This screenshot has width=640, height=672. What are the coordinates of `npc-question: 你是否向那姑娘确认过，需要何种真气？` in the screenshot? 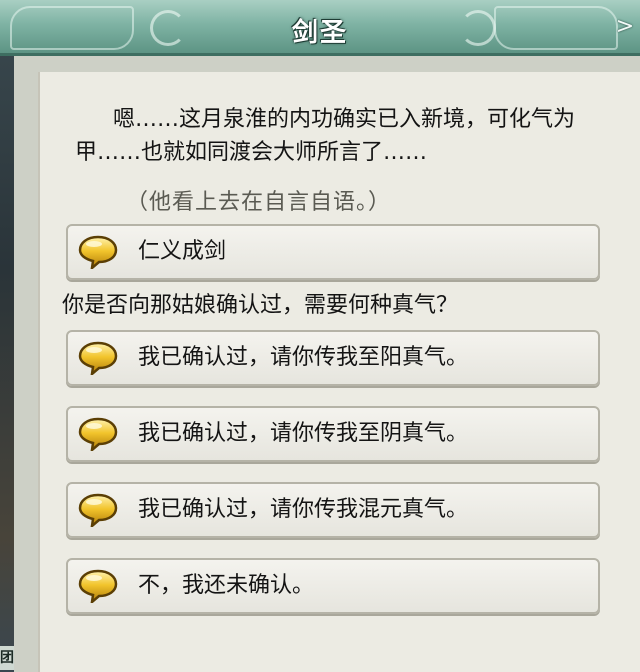 It's located at (260, 305).